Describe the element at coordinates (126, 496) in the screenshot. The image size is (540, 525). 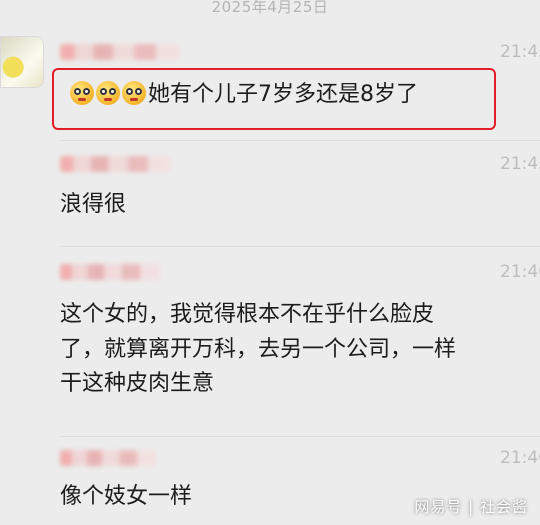
I see `message-text: 像个妓女一样` at that location.